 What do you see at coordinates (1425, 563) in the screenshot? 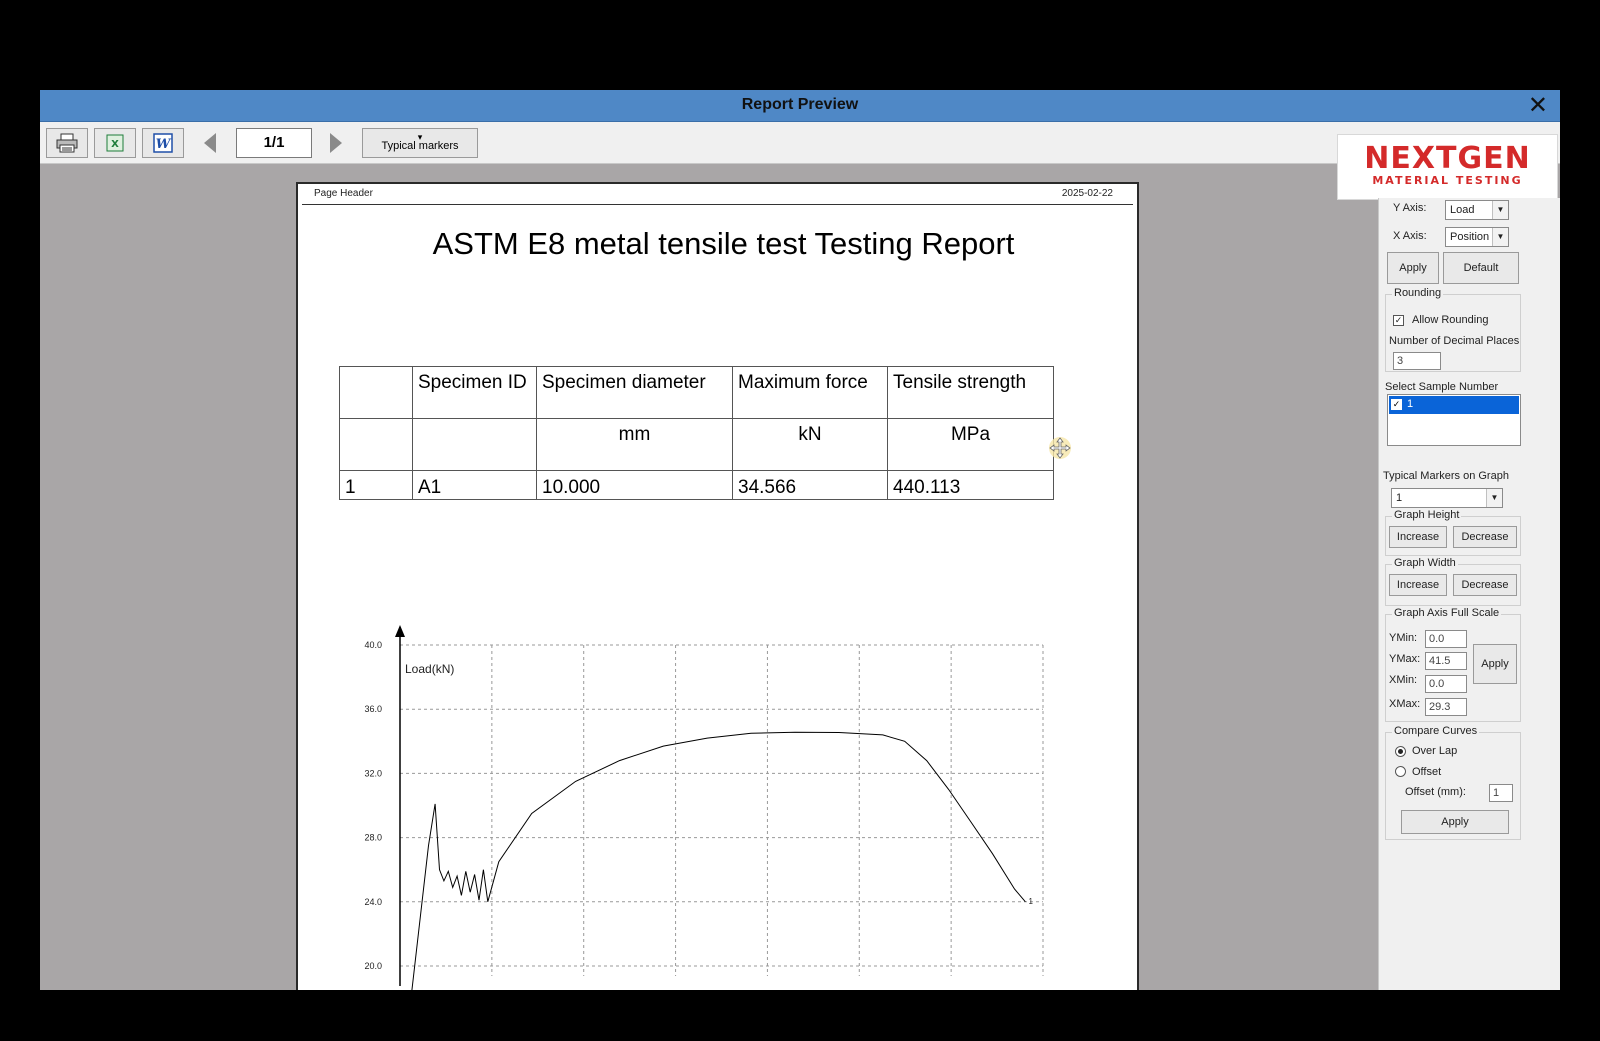
I see `graph-width-legend: Graph Width` at bounding box center [1425, 563].